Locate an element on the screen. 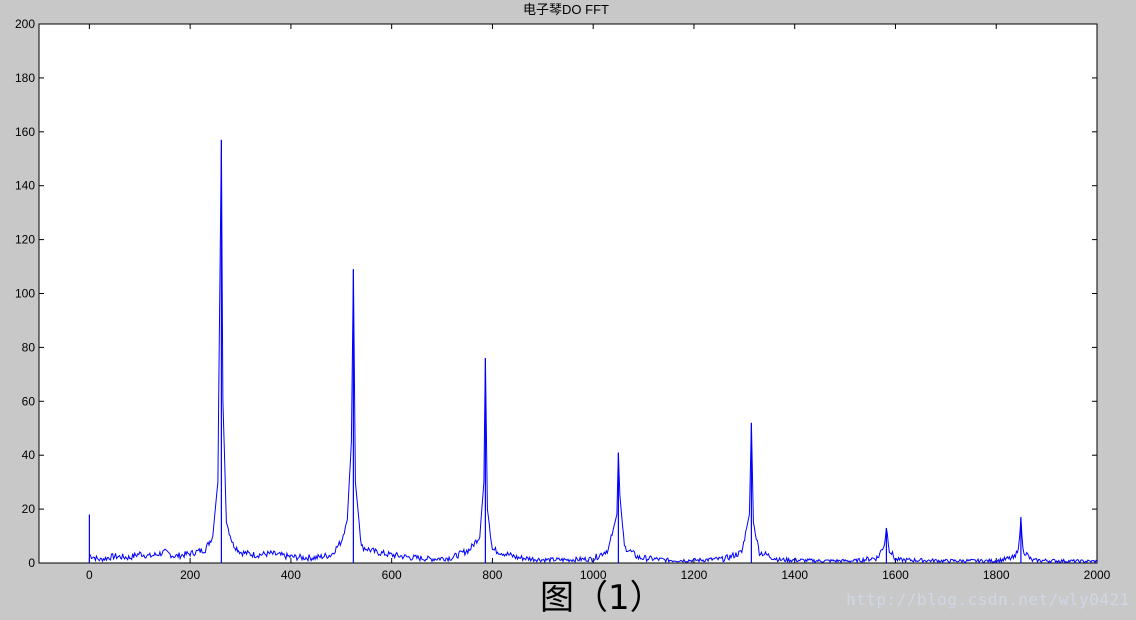 The width and height of the screenshot is (1136, 620). y-tick-label: 0 is located at coordinates (31, 563).